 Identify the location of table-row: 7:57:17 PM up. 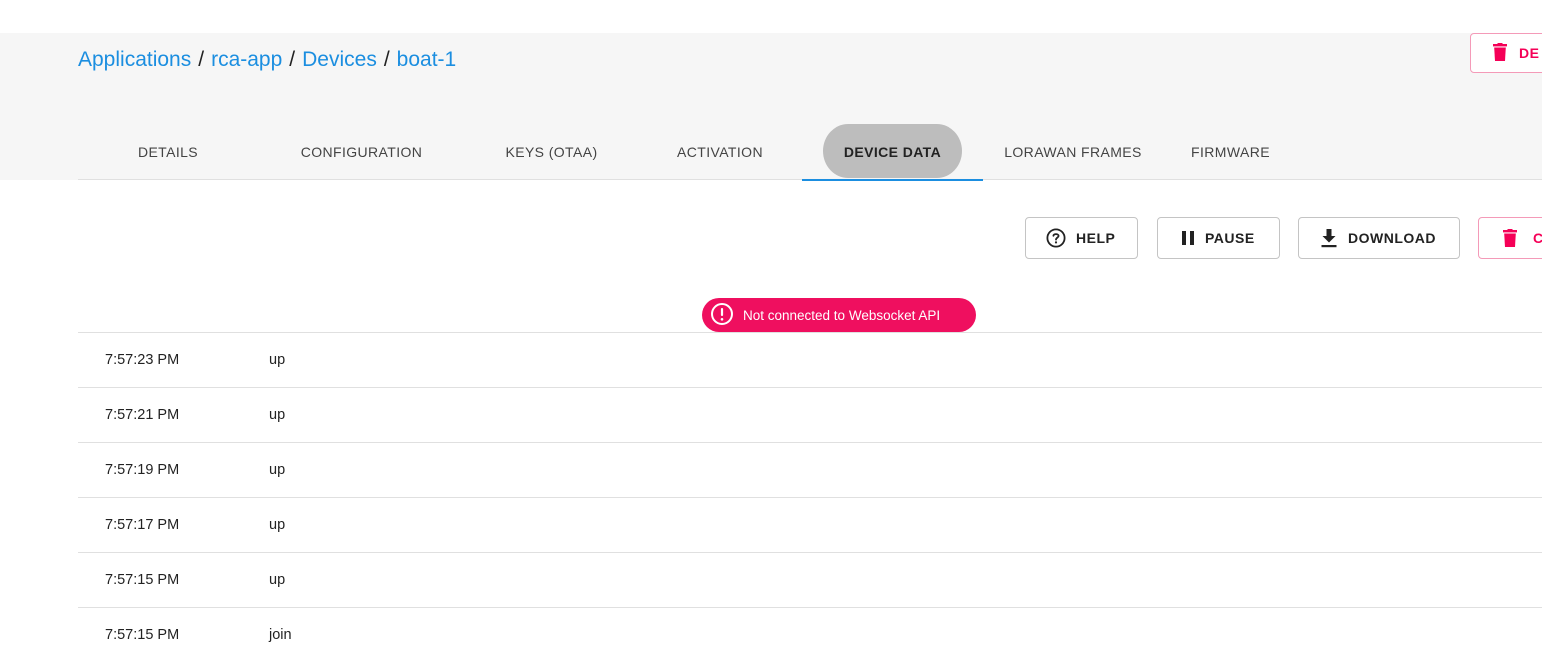
(810, 525).